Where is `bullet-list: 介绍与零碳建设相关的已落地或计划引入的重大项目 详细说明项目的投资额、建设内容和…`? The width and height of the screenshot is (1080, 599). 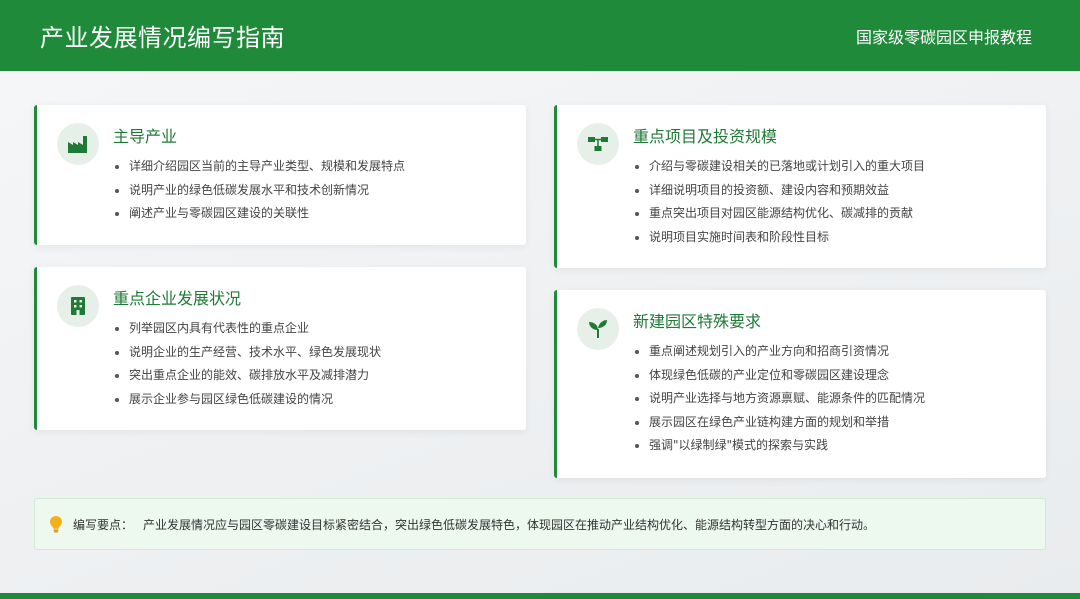 bullet-list: 介绍与零碳建设相关的已落地或计划引入的重大项目 详细说明项目的投资额、建设内容和… is located at coordinates (780, 202).